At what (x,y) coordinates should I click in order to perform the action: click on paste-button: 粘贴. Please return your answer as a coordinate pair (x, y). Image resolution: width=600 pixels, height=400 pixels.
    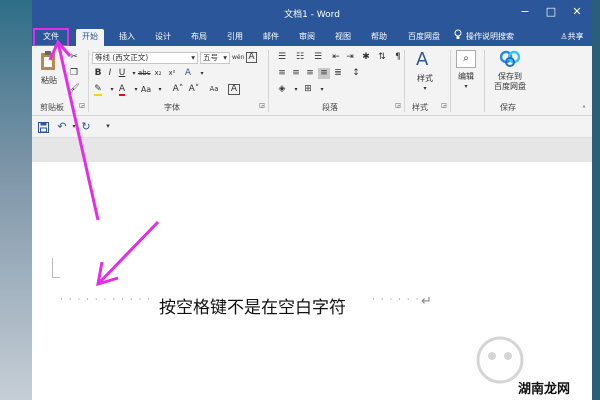
    Looking at the image, I should click on (49, 70).